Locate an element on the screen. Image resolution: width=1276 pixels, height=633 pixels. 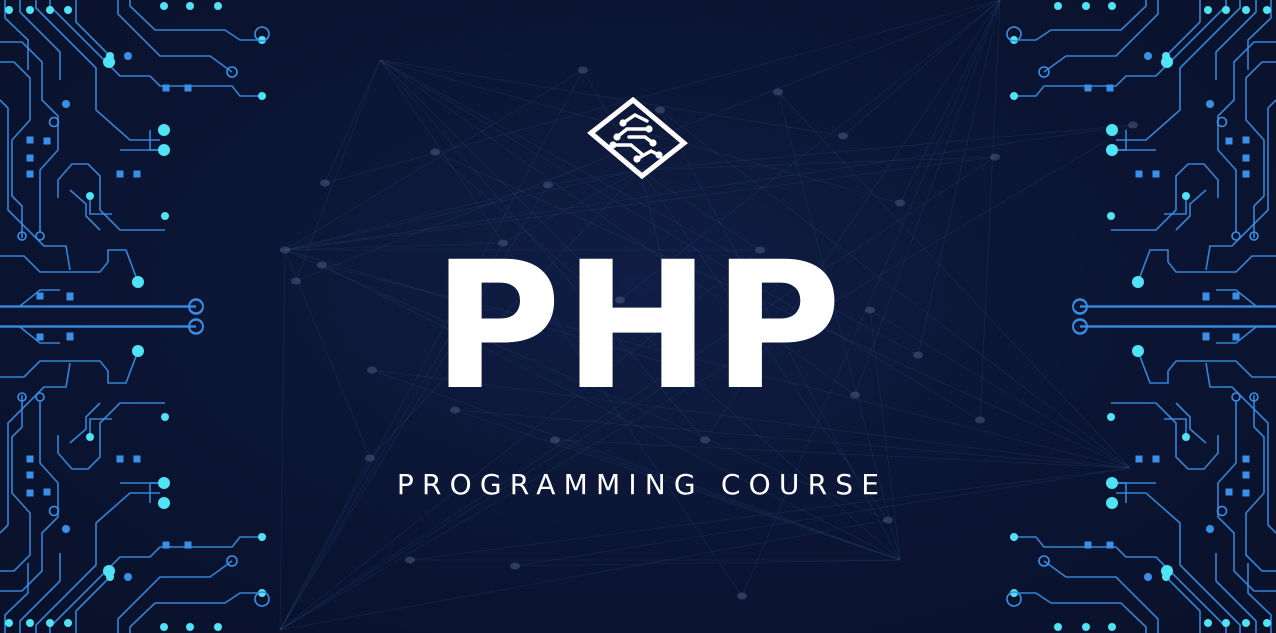
course-title: PHP is located at coordinates (638, 326).